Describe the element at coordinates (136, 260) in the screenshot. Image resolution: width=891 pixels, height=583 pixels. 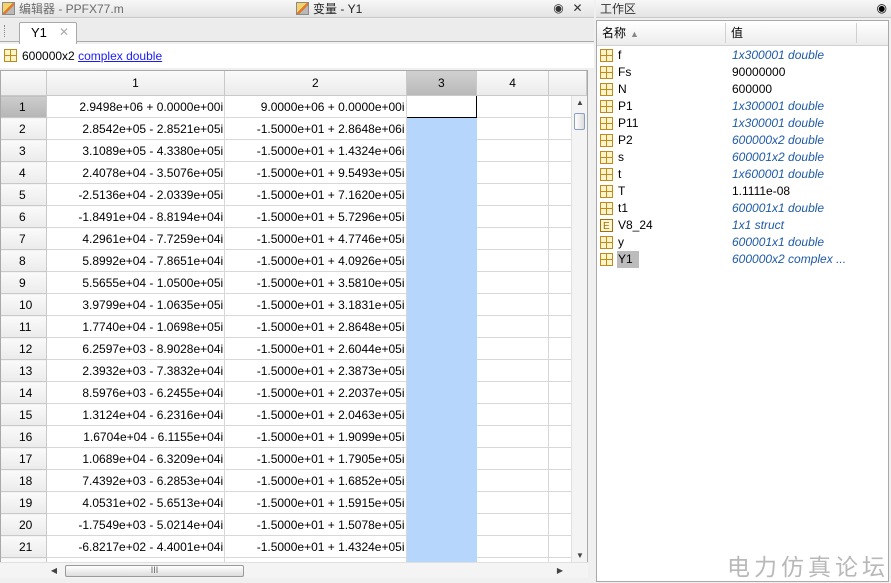
I see `cell-col1: 5.8992e+04 - 7.8651e+04i` at that location.